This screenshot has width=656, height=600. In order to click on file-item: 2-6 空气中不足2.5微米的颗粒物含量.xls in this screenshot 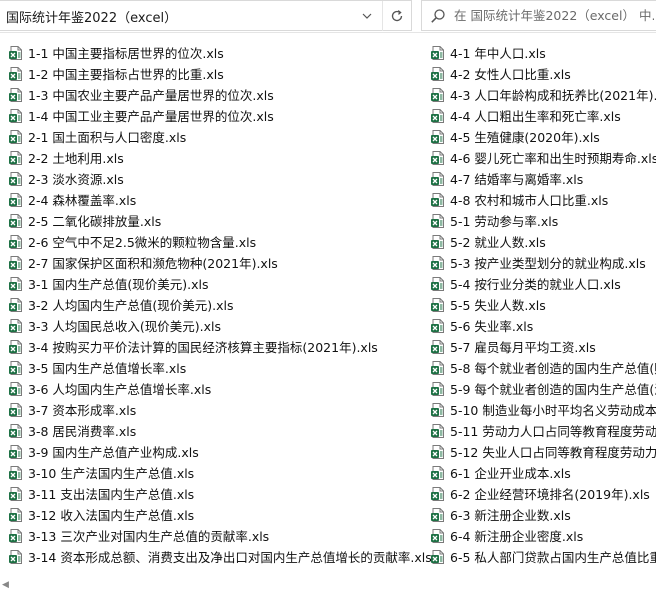, I will do `click(215, 241)`.